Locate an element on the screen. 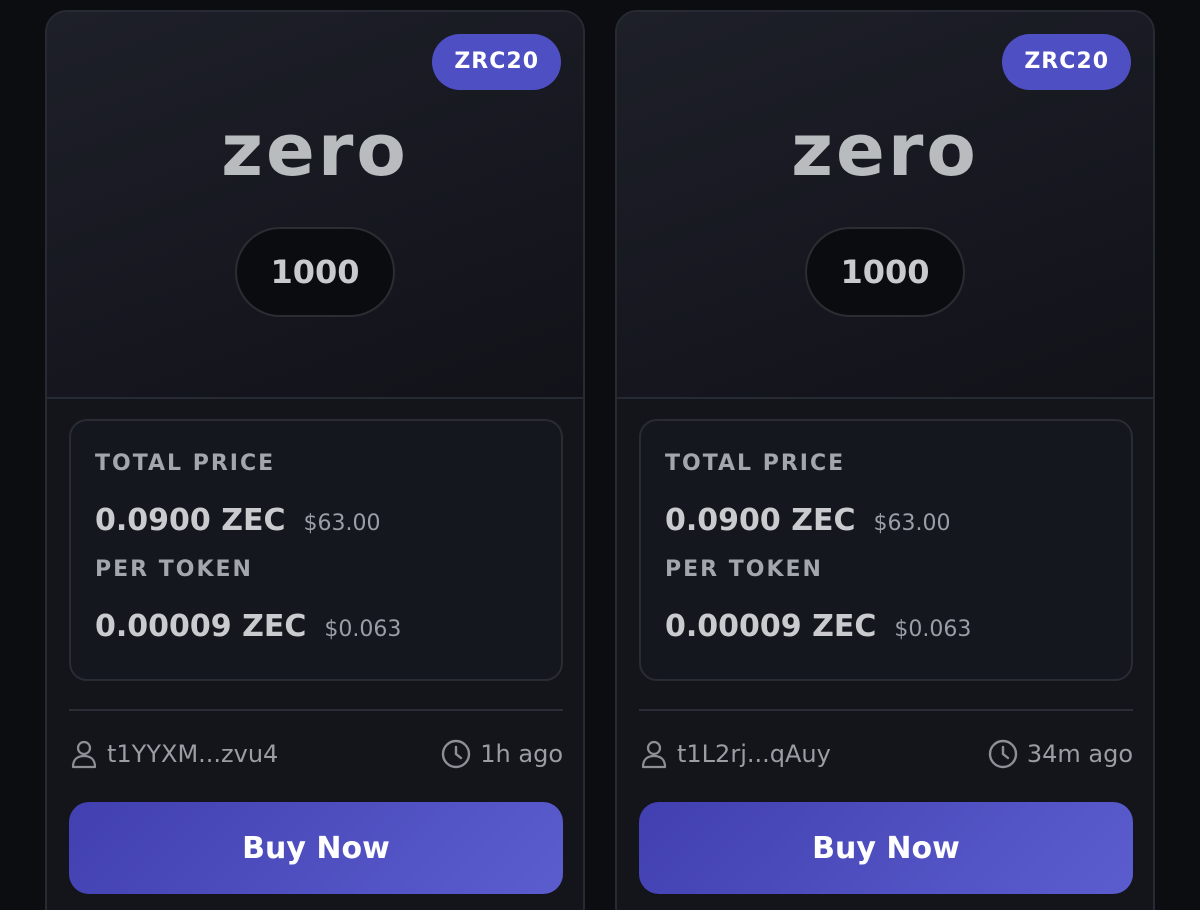 This screenshot has width=1200, height=910. seller-address: t1YYXM...zvu4 is located at coordinates (173, 754).